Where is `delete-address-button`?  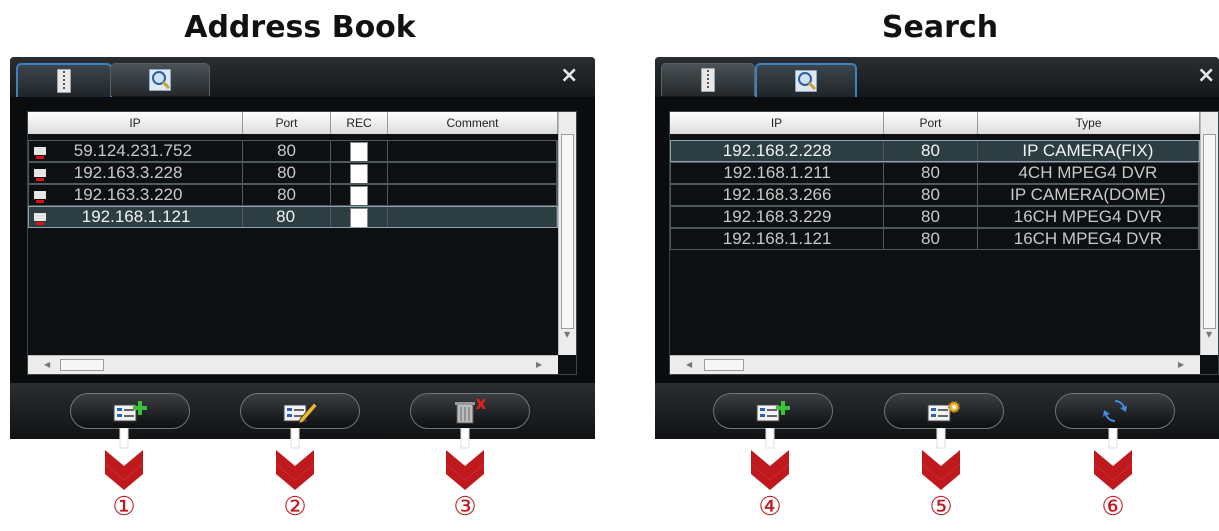 delete-address-button is located at coordinates (470, 411).